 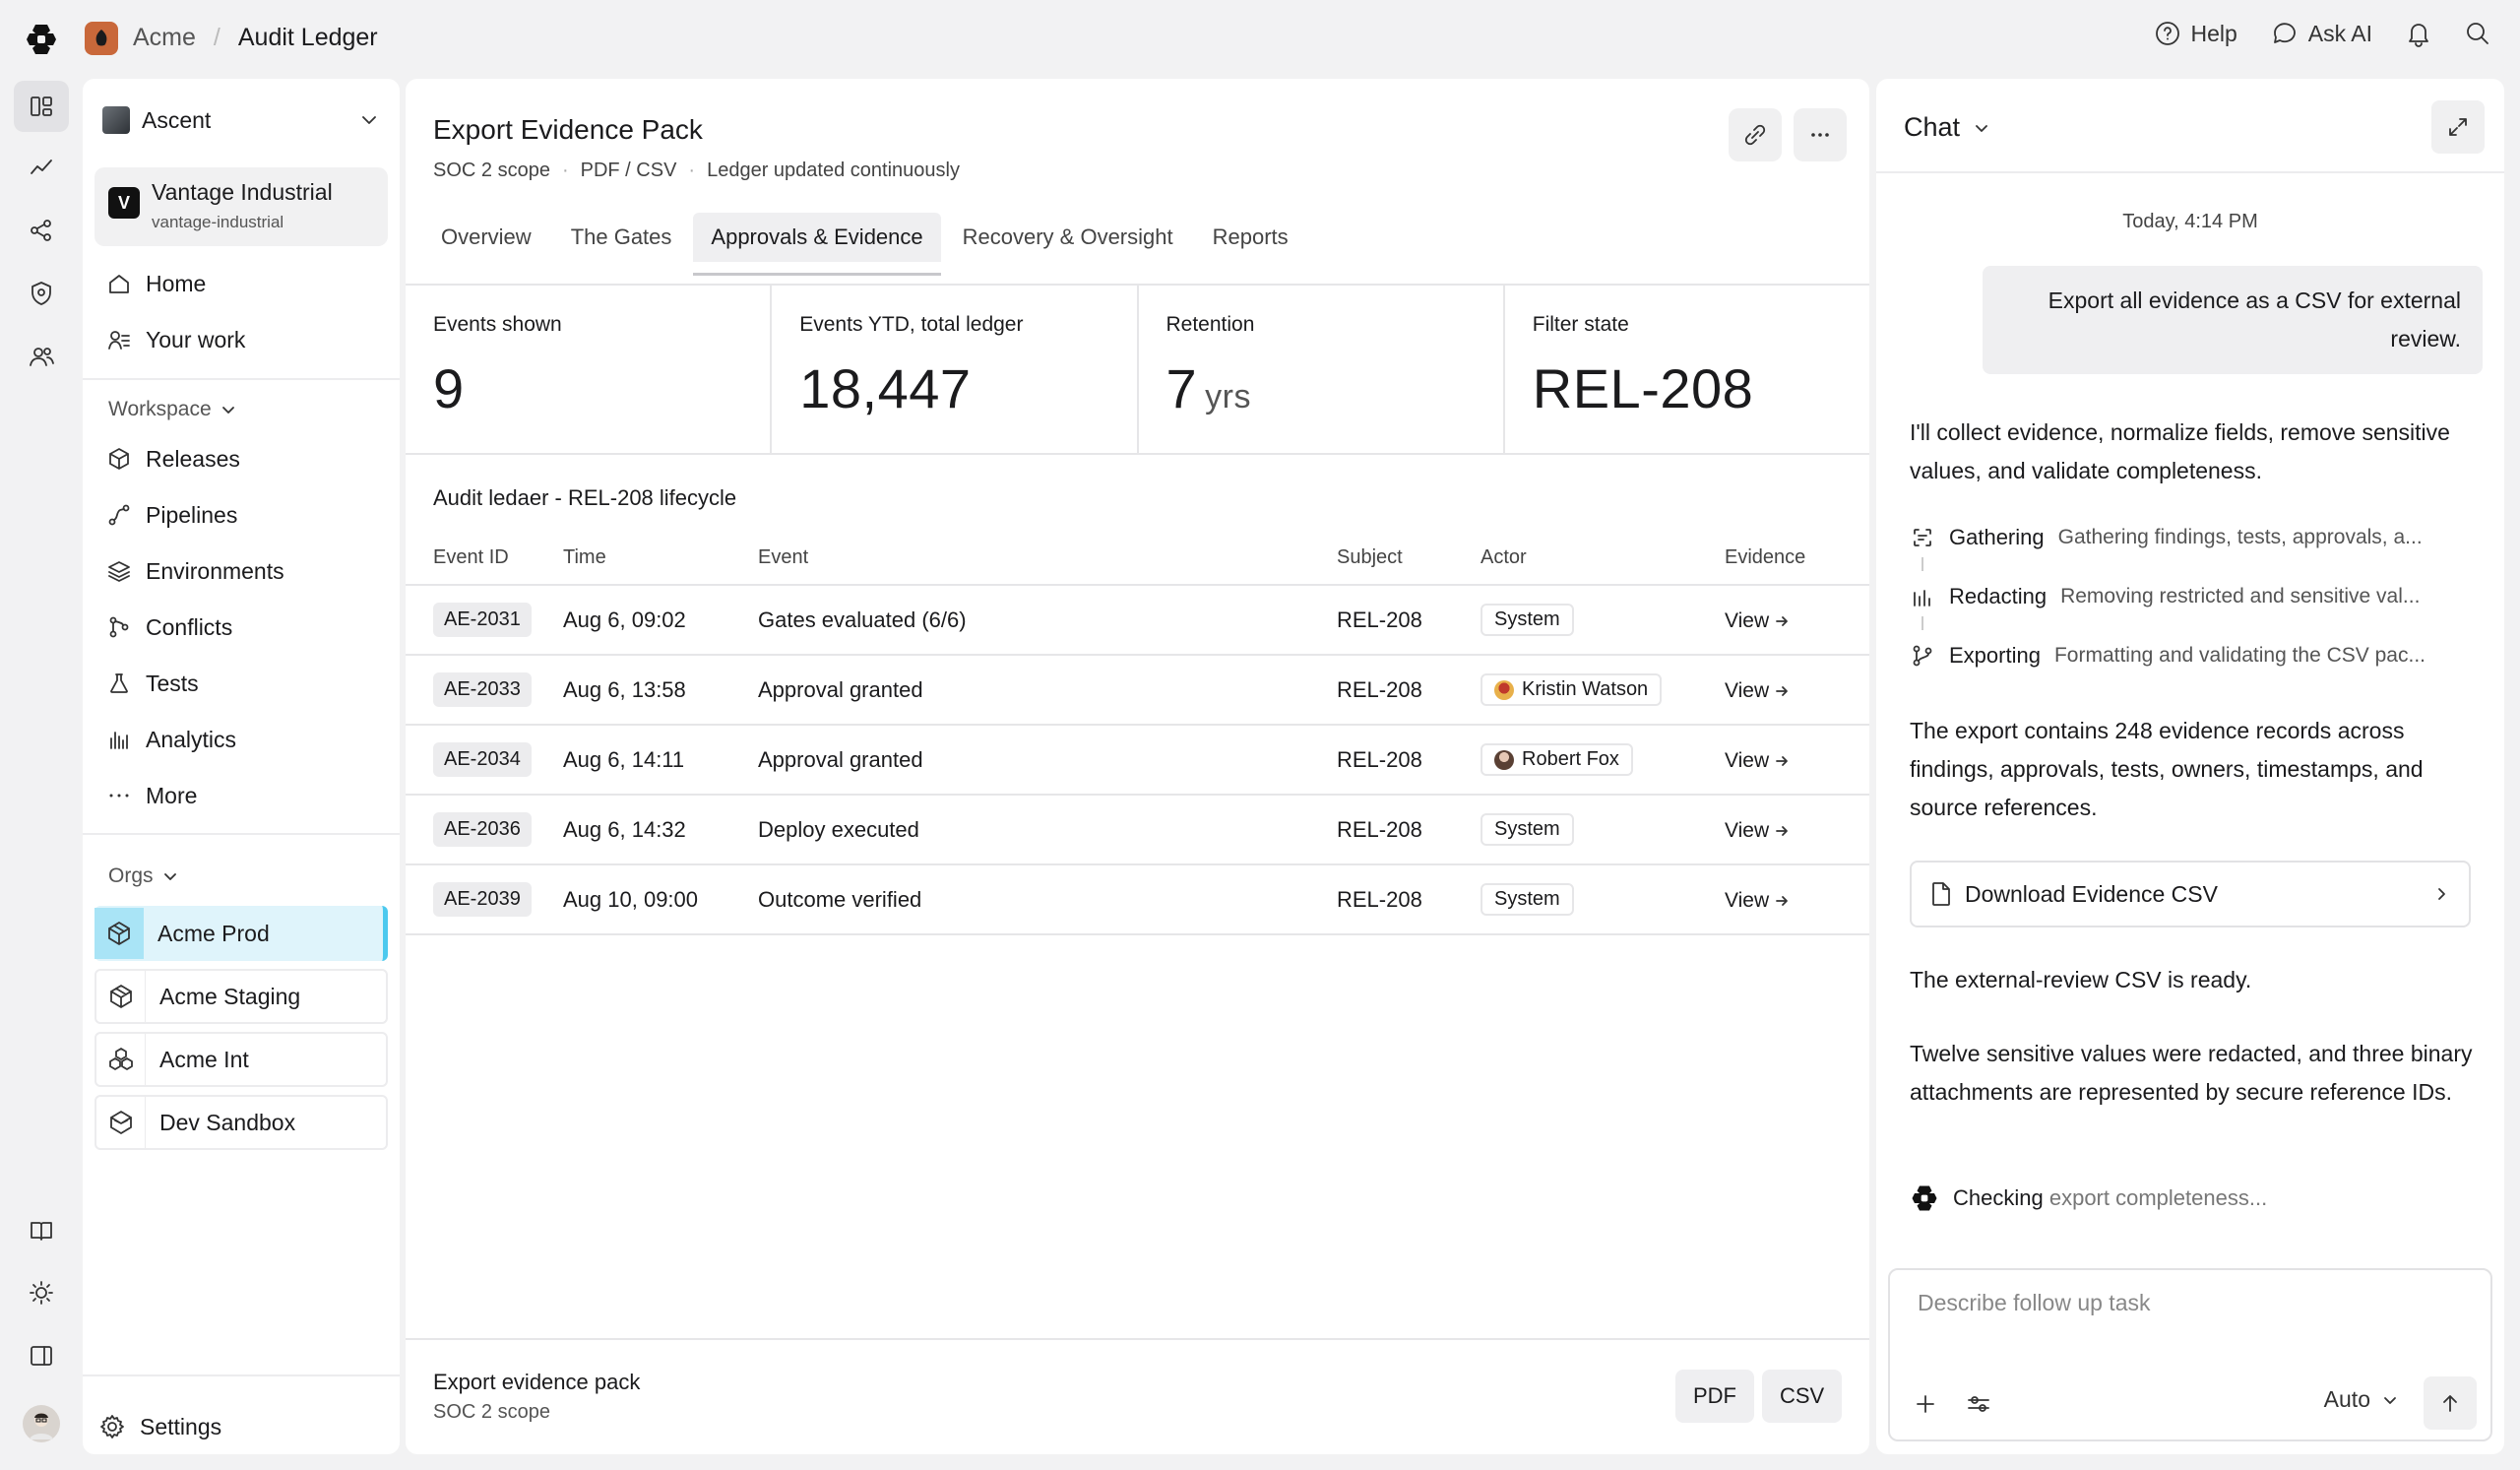 I want to click on column-header: Event, so click(x=1047, y=559).